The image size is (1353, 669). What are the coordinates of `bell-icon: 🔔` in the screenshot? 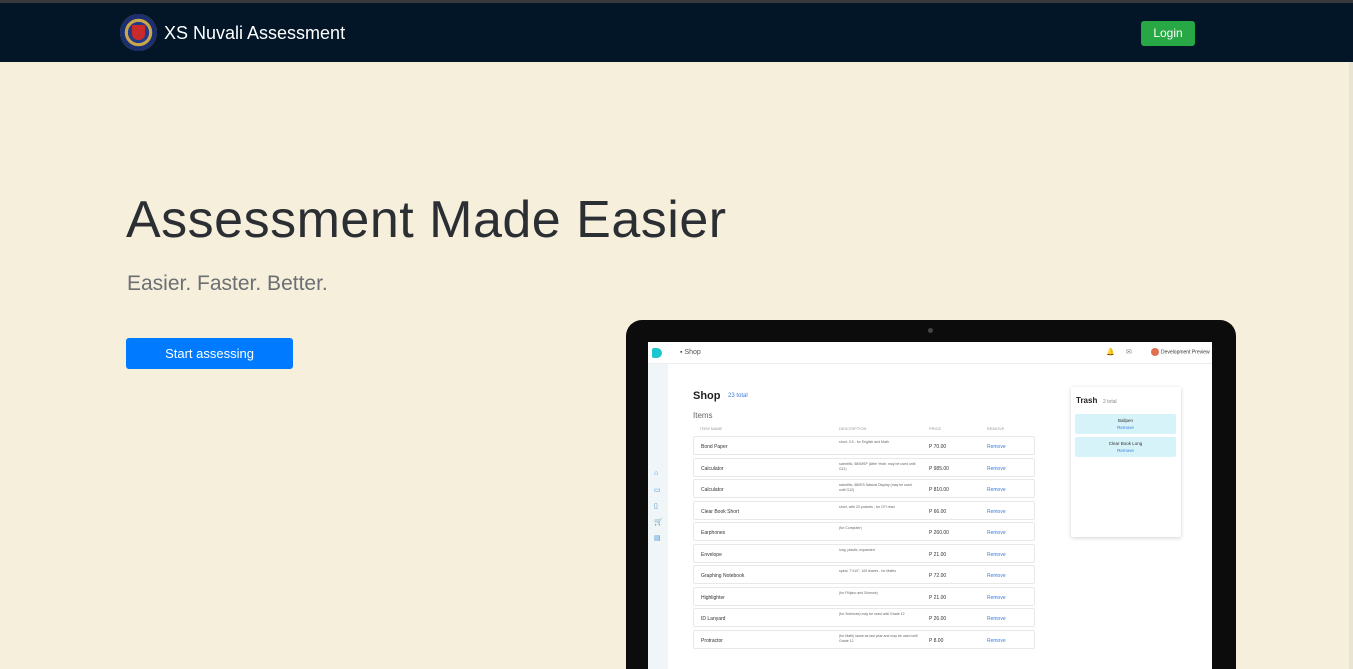 It's located at (1110, 352).